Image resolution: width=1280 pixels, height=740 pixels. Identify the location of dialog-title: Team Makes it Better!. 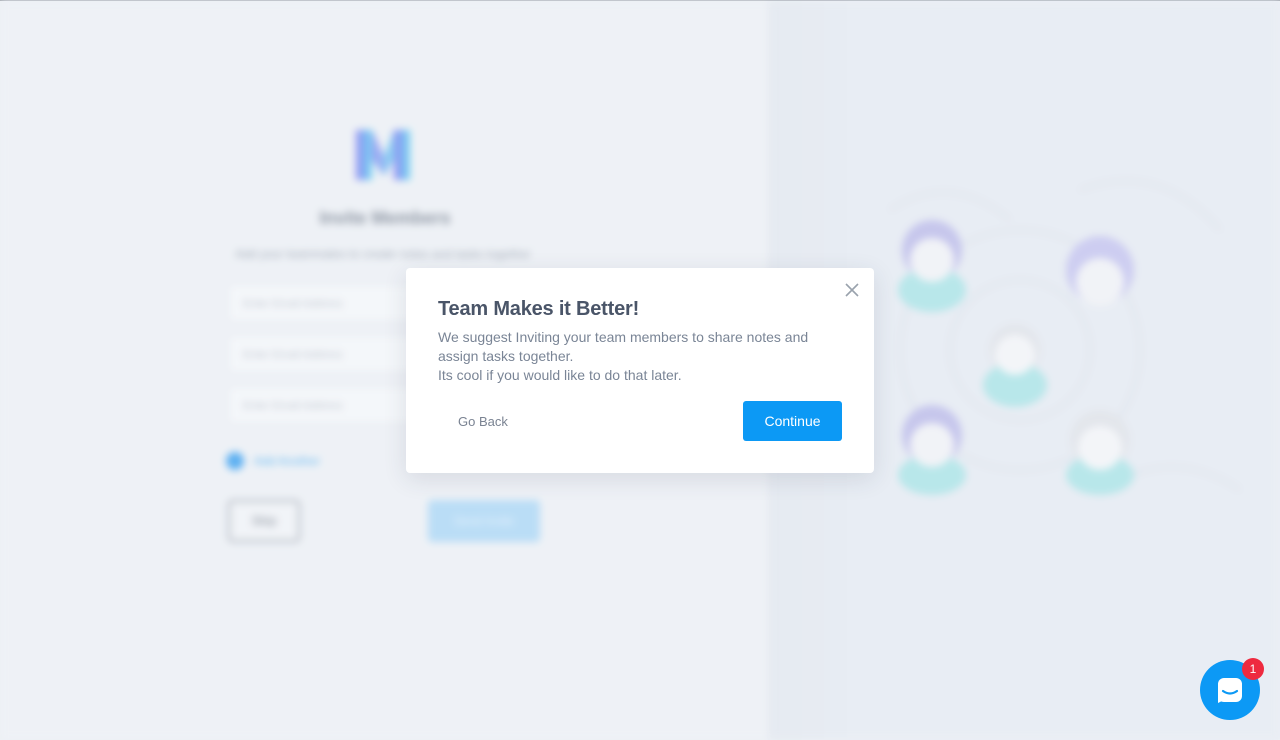
(539, 309).